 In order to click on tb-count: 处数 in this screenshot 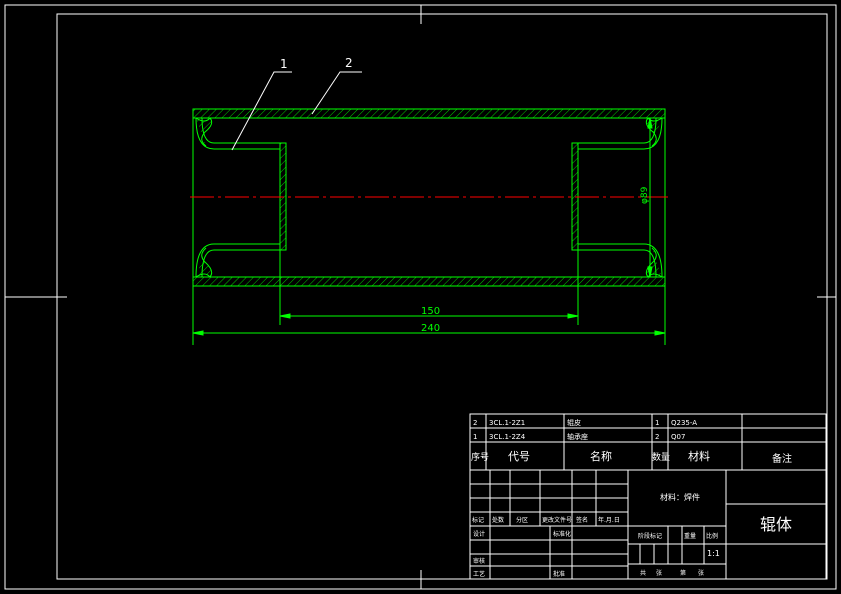, I will do `click(498, 520)`.